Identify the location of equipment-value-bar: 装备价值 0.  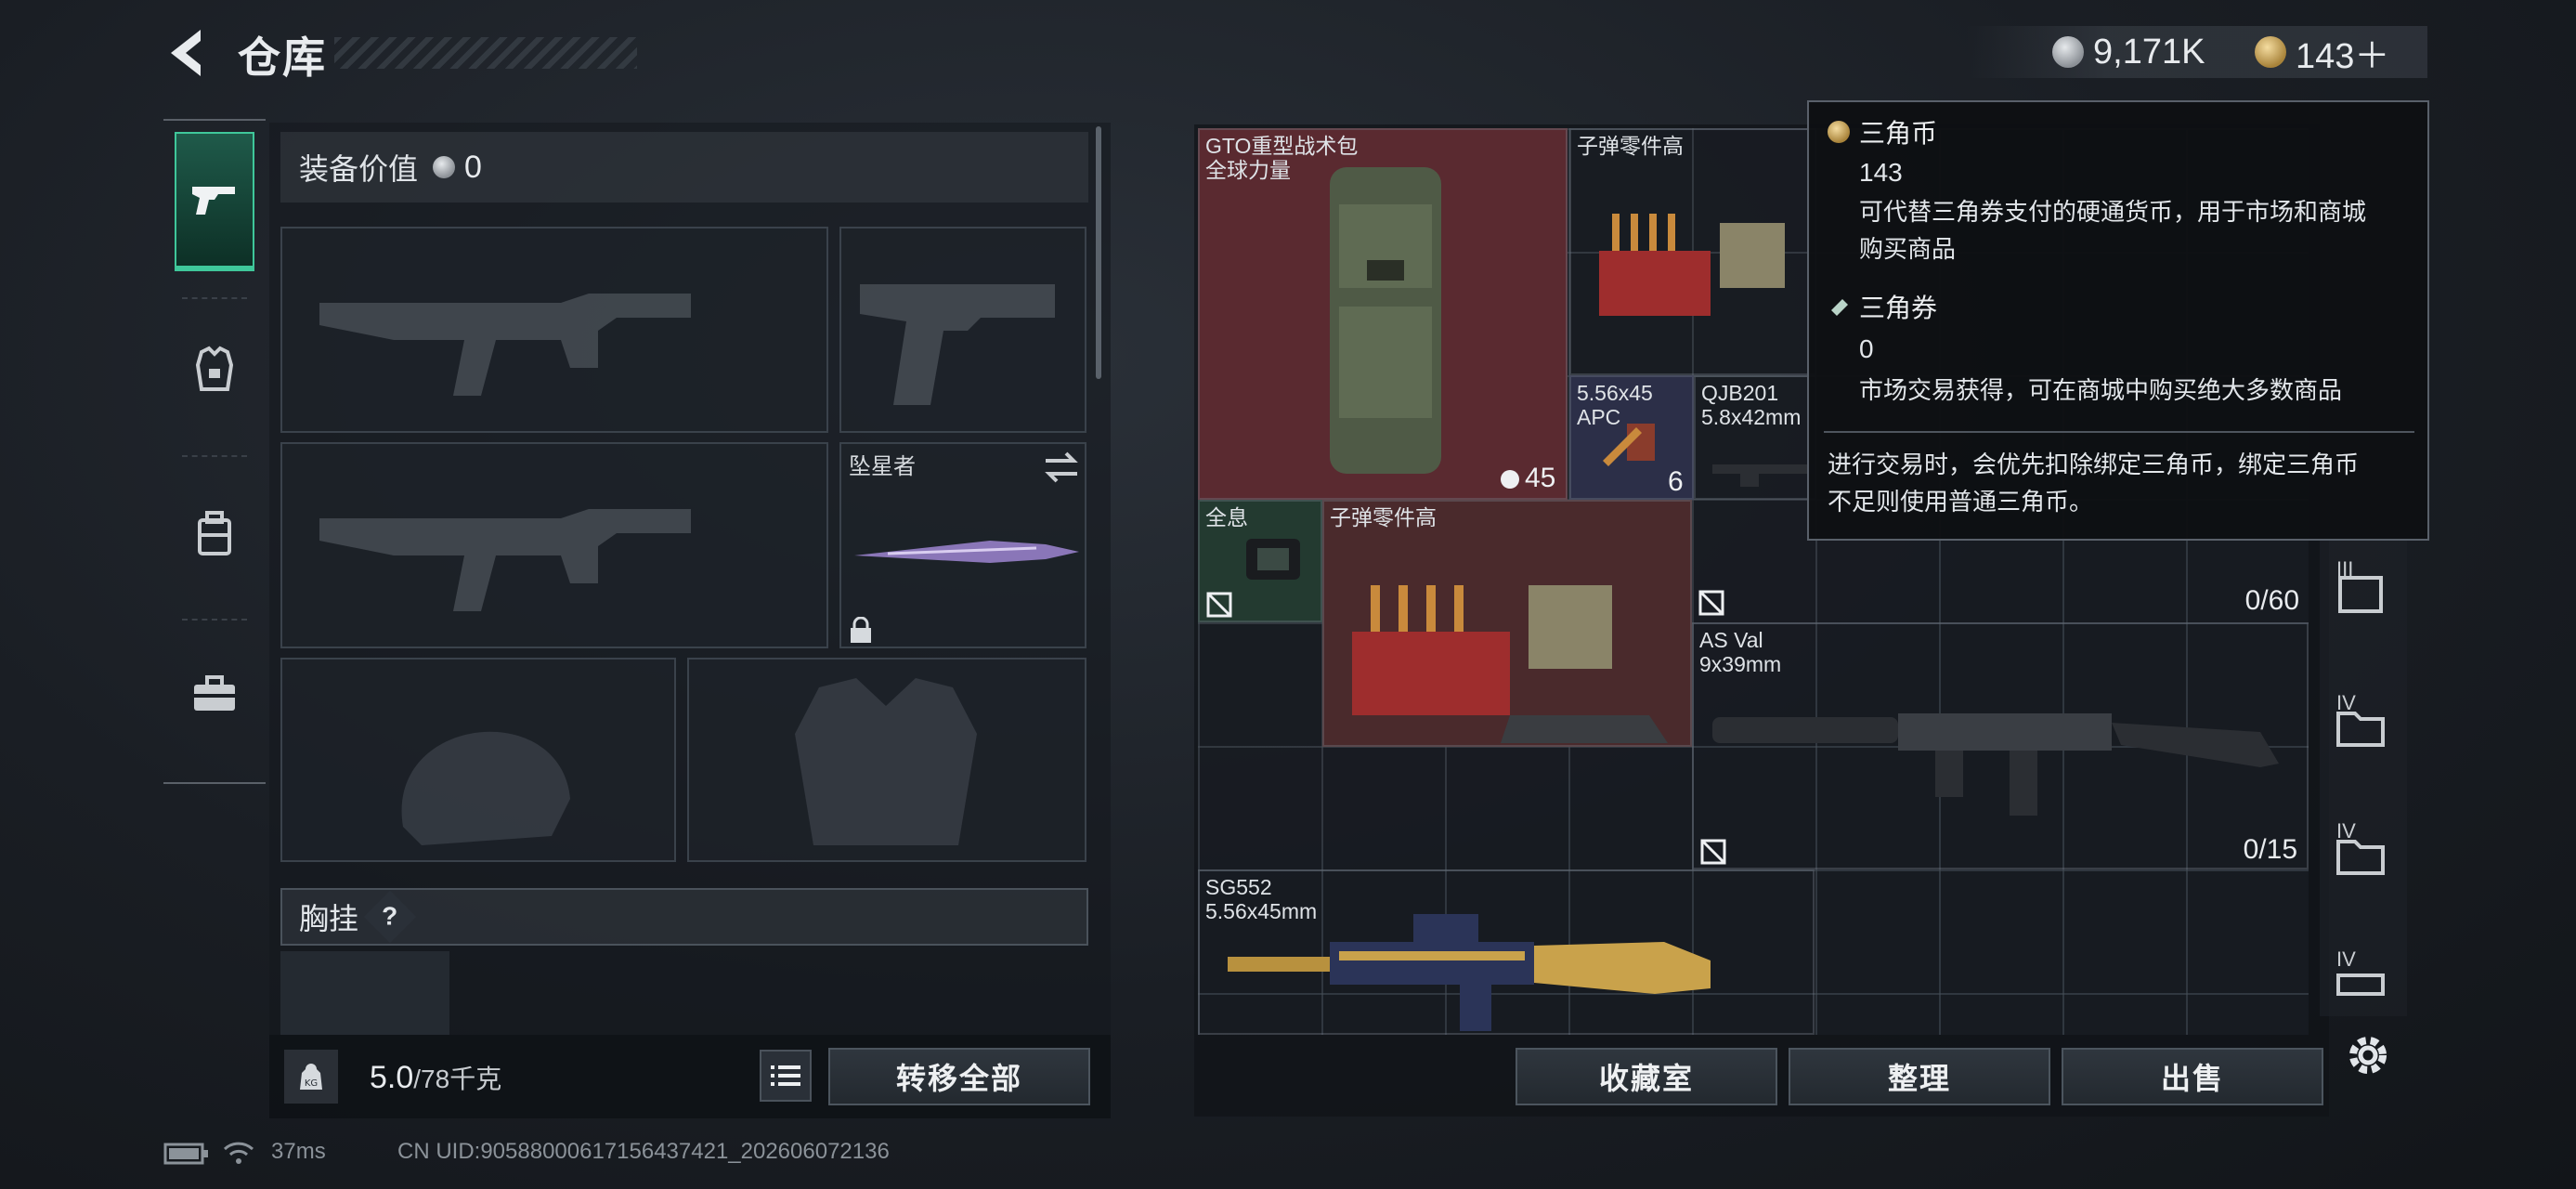
(684, 167).